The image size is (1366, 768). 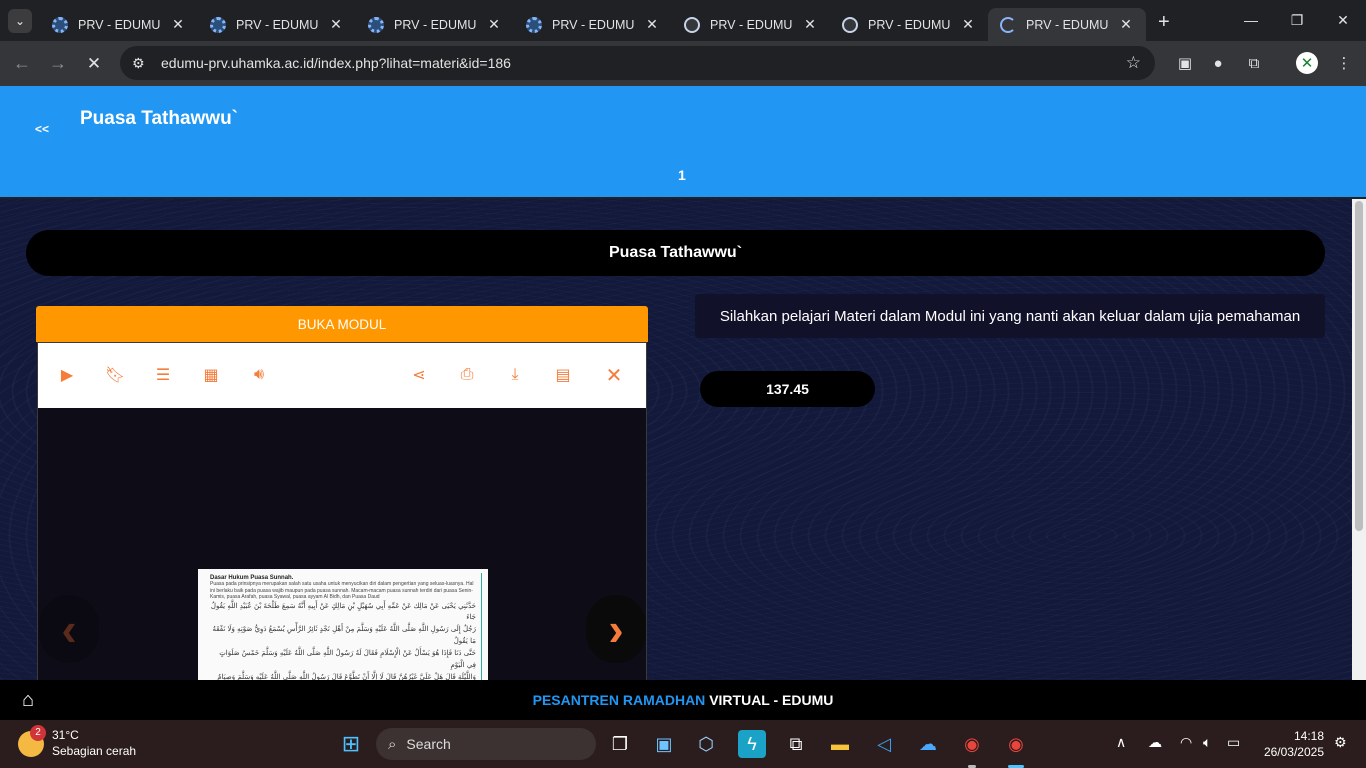 I want to click on document-icon: ▤, so click(x=563, y=375).